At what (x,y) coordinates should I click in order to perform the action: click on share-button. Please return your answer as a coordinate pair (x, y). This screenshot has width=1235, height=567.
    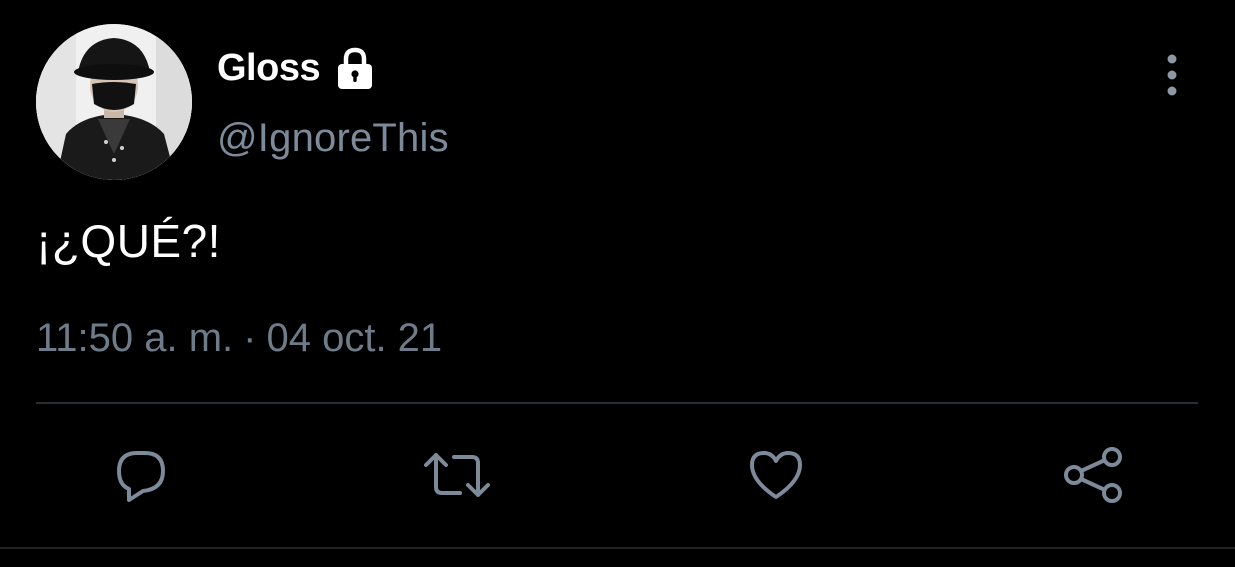
    Looking at the image, I should click on (1093, 475).